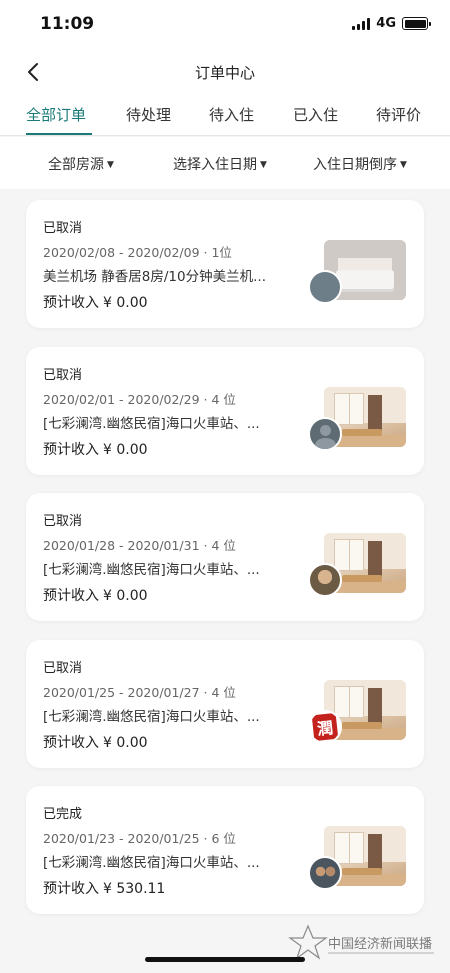  I want to click on home-indicator, so click(225, 959).